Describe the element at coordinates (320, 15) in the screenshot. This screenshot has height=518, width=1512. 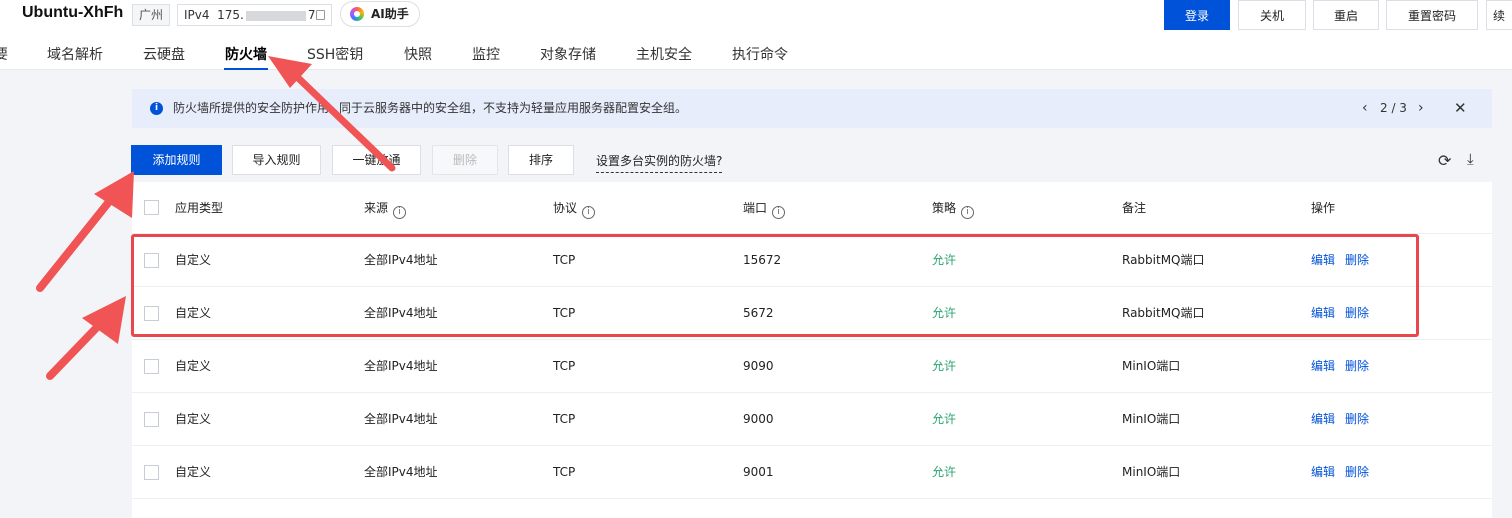
I see `copy-icon` at that location.